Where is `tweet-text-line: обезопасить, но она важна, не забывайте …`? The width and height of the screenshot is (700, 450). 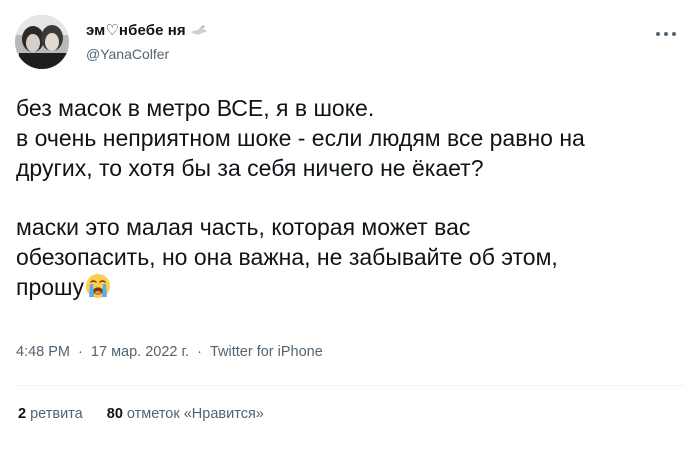
tweet-text-line: обезопасить, но она важна, не забывайте … is located at coordinates (287, 257).